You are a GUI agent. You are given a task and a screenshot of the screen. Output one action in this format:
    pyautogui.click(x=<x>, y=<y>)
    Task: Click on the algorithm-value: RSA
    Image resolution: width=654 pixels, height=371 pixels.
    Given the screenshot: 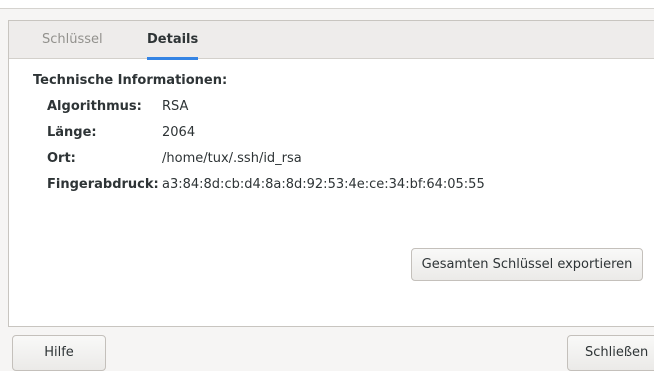 What is the action you would take?
    pyautogui.click(x=175, y=106)
    